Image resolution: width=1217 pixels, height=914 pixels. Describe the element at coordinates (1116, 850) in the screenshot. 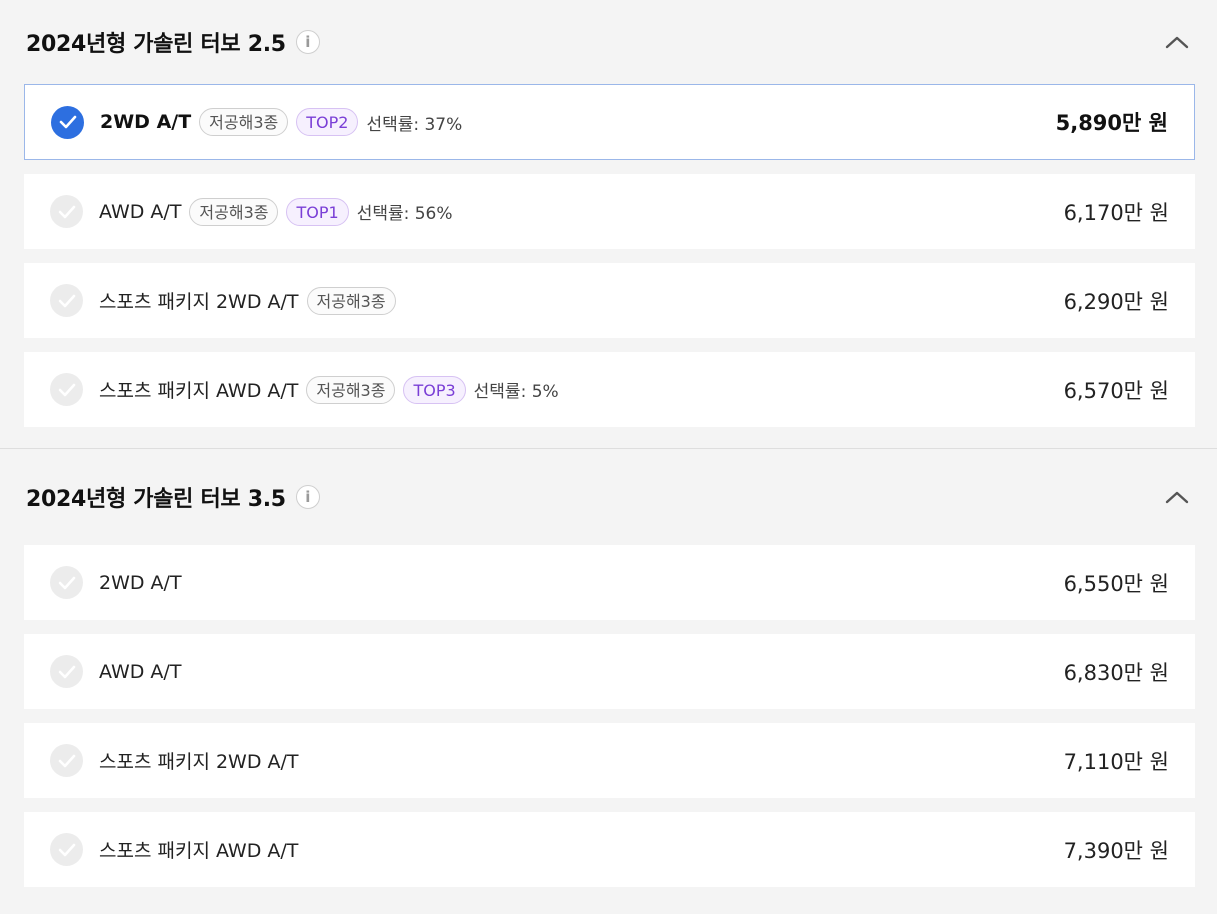

I see `trim-price: 7,390만 원` at that location.